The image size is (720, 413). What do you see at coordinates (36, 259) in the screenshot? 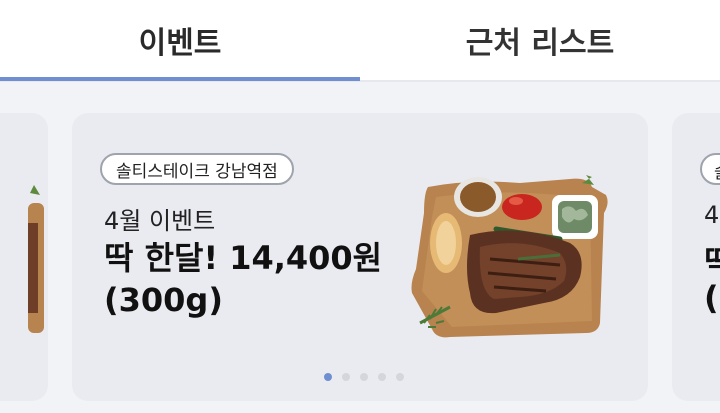
I see `steak-image-partial` at bounding box center [36, 259].